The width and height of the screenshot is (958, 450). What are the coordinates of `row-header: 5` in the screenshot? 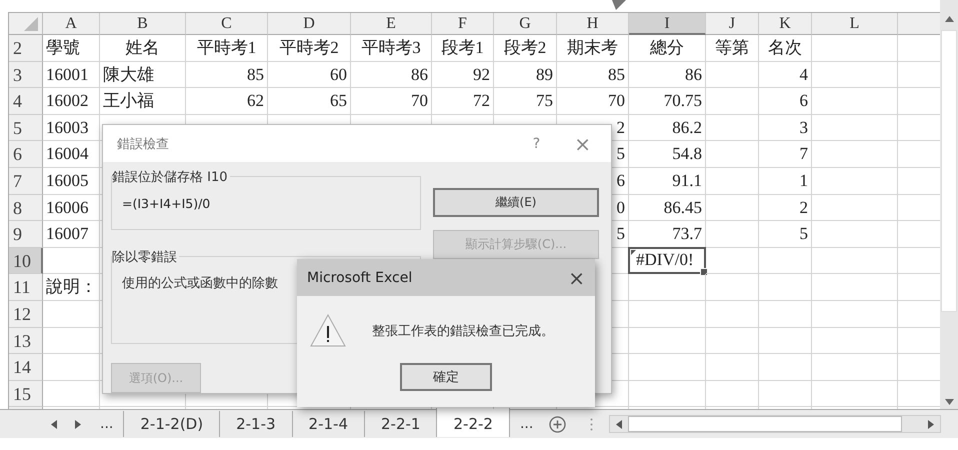 It's located at (26, 128).